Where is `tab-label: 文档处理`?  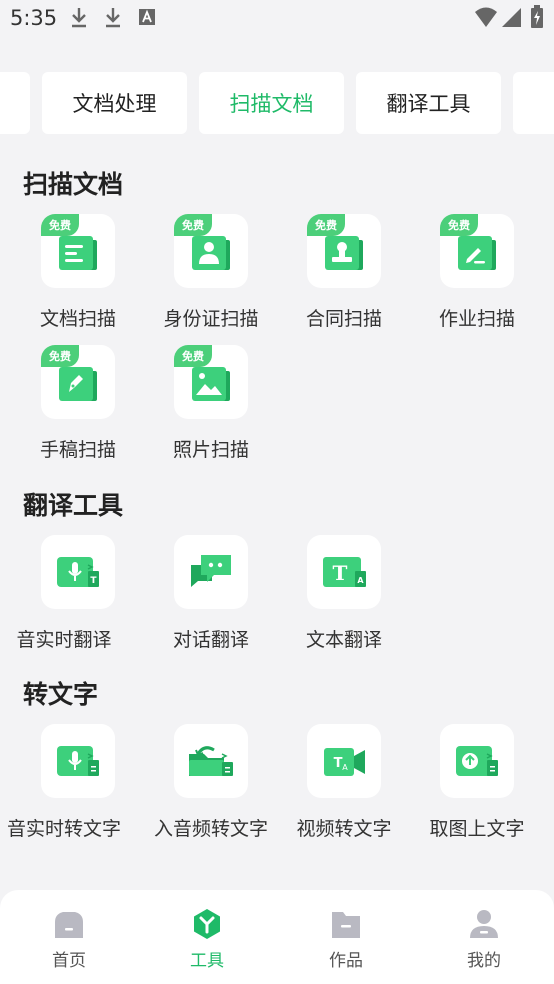
tab-label: 文档处理 is located at coordinates (114, 104).